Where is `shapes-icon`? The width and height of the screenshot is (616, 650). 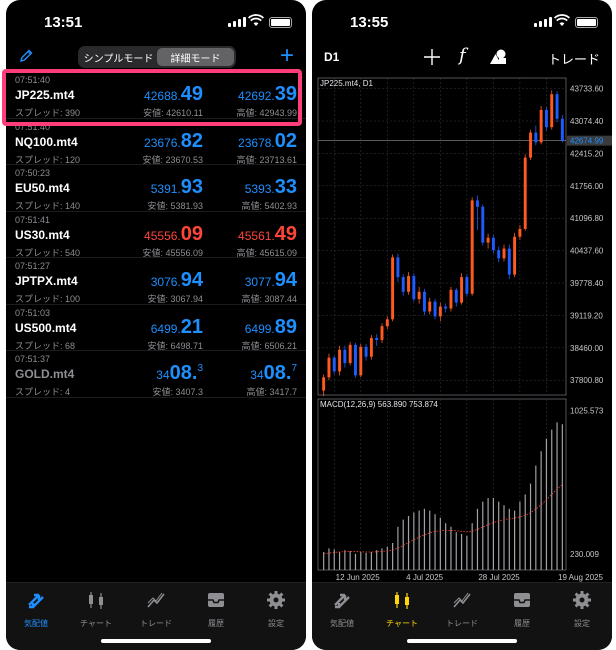
shapes-icon is located at coordinates (498, 57).